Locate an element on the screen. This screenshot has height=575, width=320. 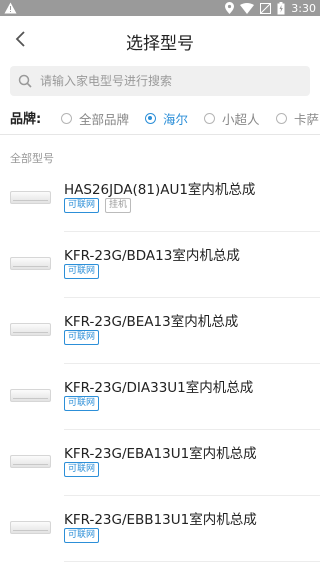
battery-icon is located at coordinates (281, 8).